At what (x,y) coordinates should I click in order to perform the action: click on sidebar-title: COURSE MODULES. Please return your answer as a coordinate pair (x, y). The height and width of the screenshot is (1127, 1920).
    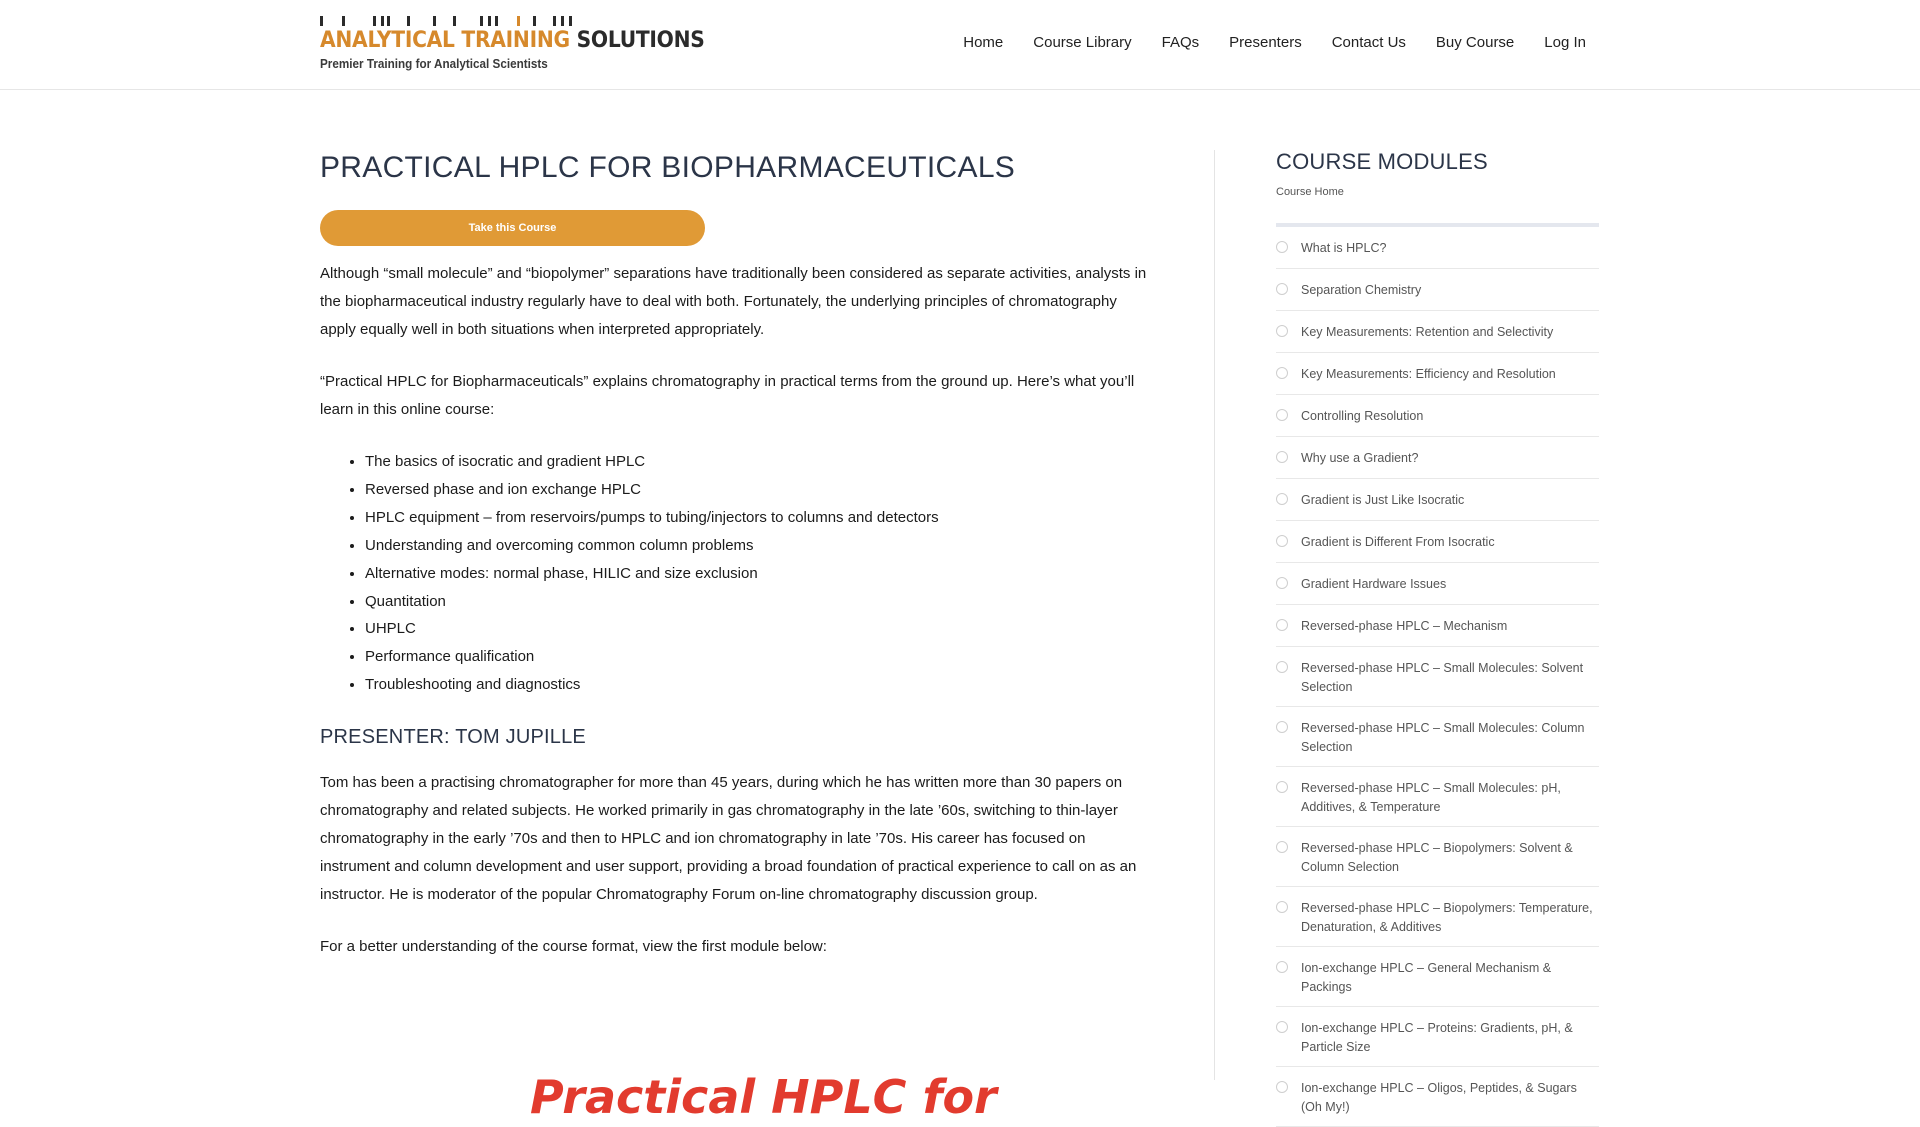
    Looking at the image, I should click on (1382, 161).